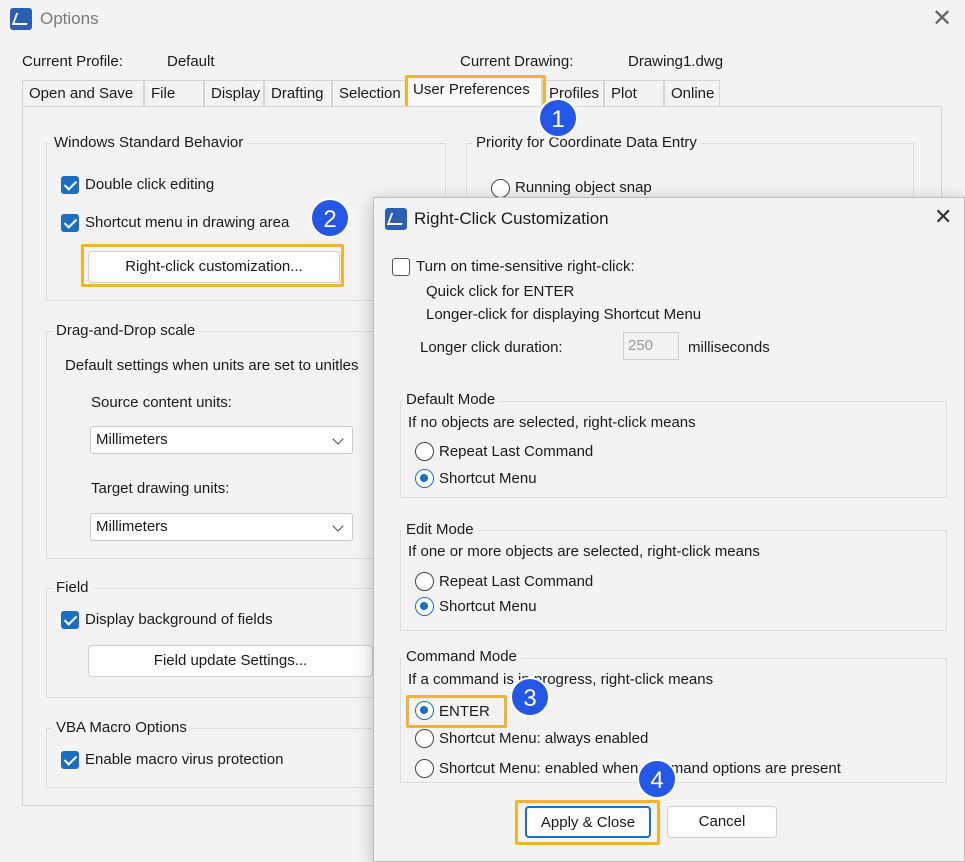 This screenshot has width=965, height=862. Describe the element at coordinates (70, 185) in the screenshot. I see `double-click-checkbox` at that location.